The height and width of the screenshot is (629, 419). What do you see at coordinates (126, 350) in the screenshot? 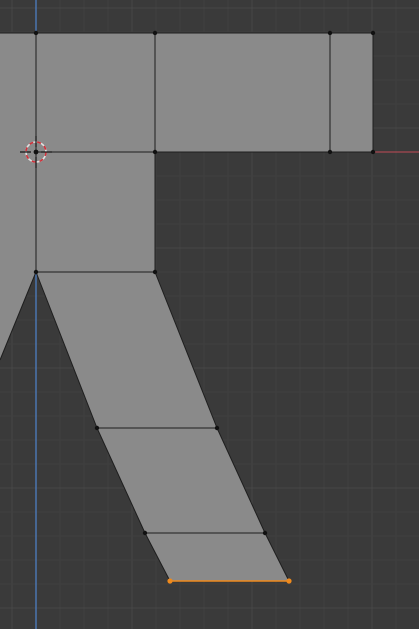
I see `mesh-face-leg-upper` at bounding box center [126, 350].